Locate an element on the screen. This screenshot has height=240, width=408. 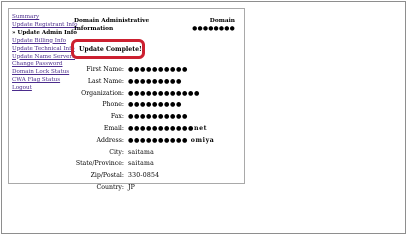
city-label: City: is located at coordinates (116, 152).